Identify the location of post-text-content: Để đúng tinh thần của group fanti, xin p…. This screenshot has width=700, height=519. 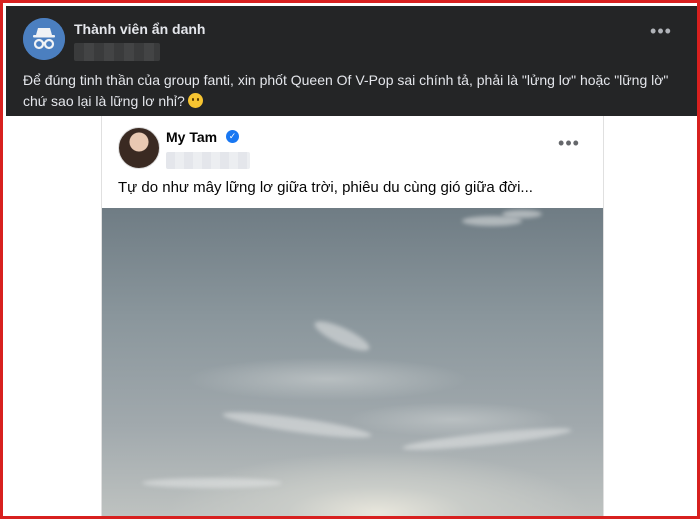
(346, 90).